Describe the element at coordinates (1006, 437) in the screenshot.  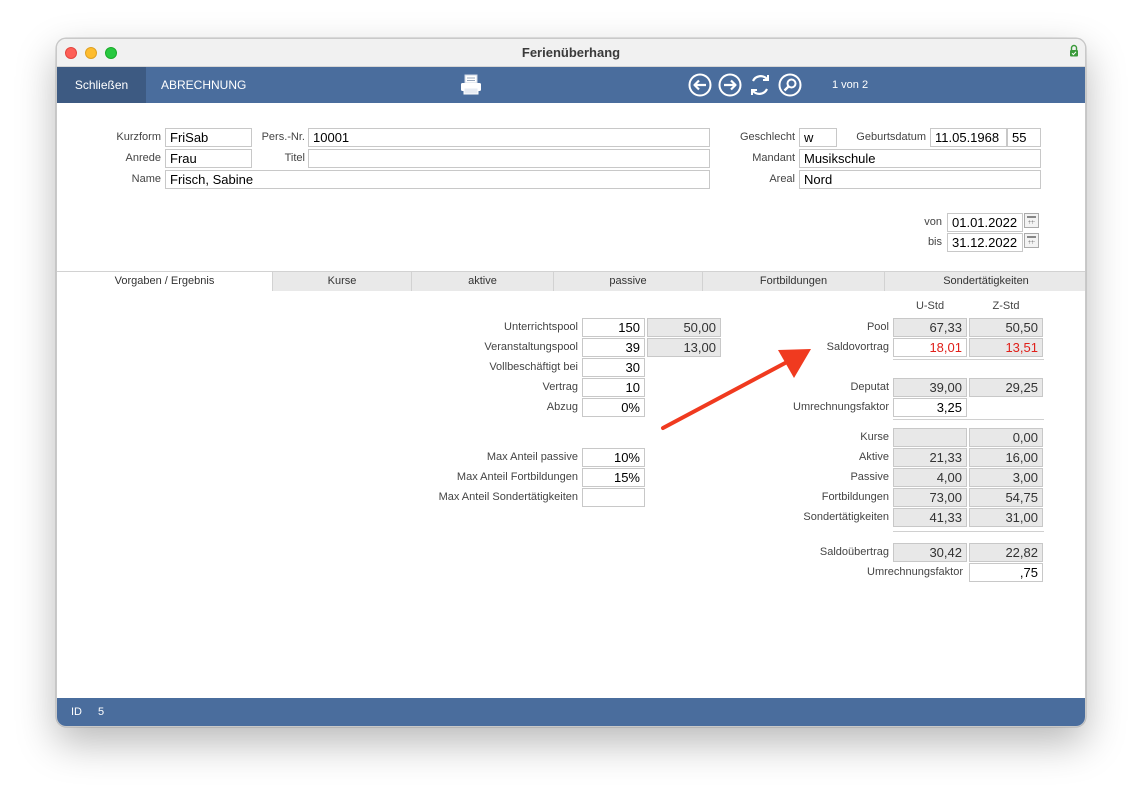
I see `kurse-z: 0,00` at that location.